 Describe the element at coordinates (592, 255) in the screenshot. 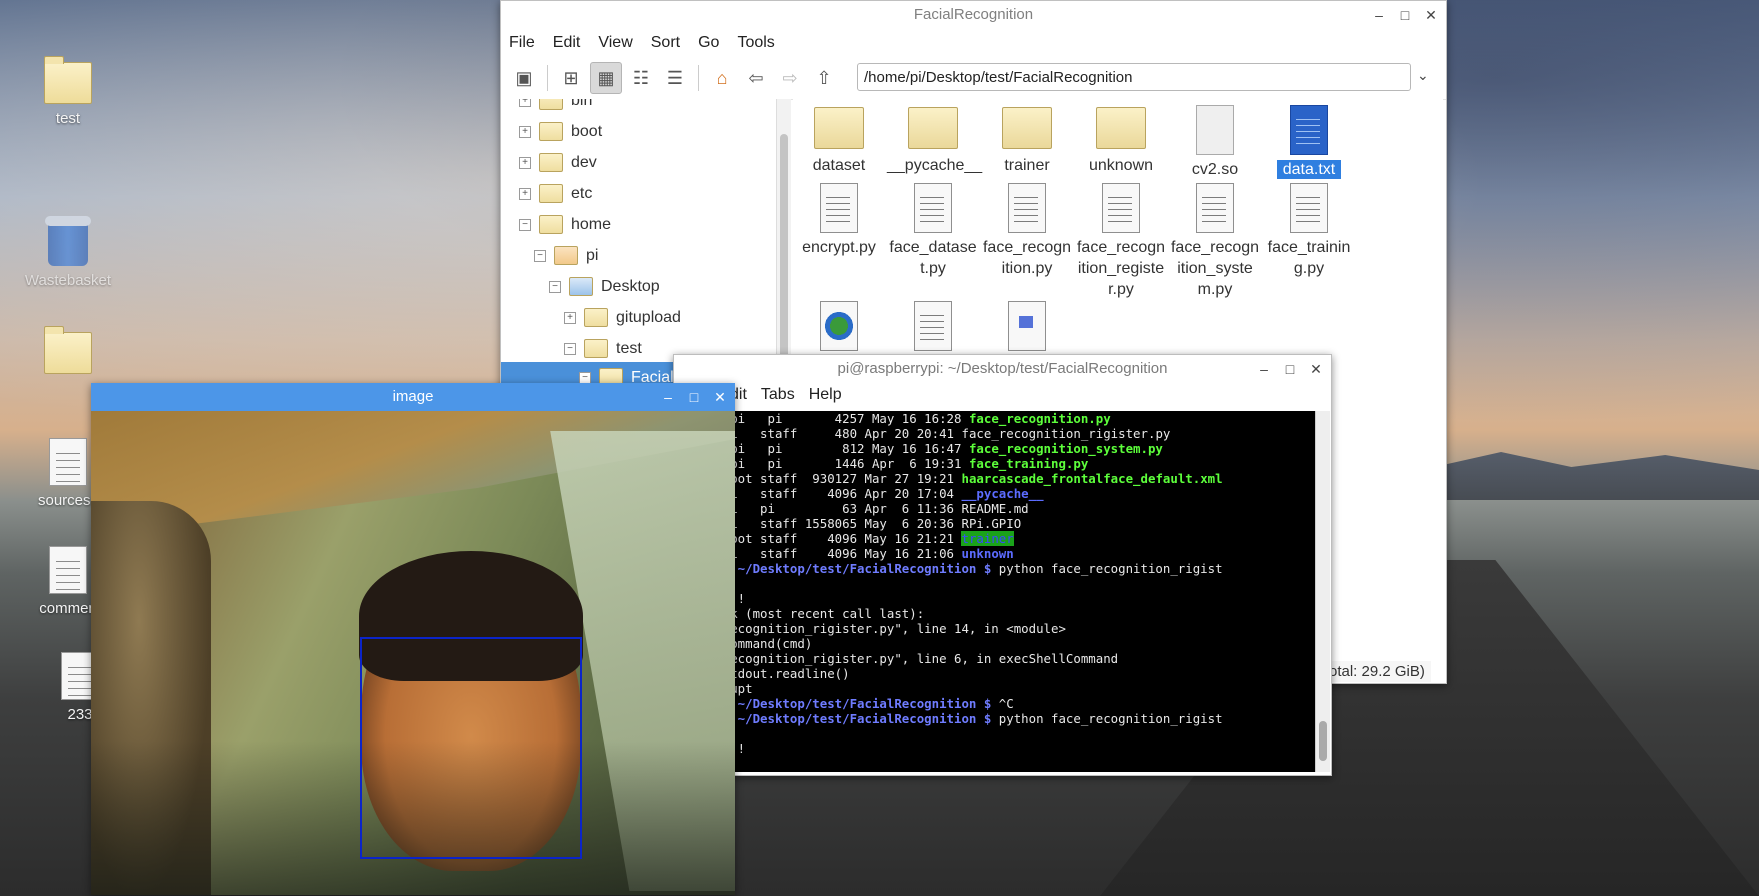

I see `tree-item-label: pi` at that location.